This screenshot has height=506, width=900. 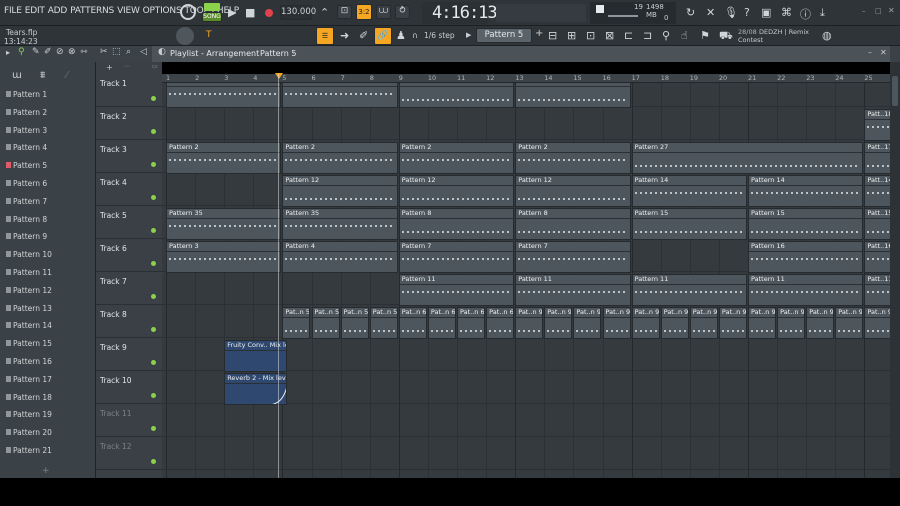 I want to click on news-text: DEDZH | Remix, so click(x=784, y=32).